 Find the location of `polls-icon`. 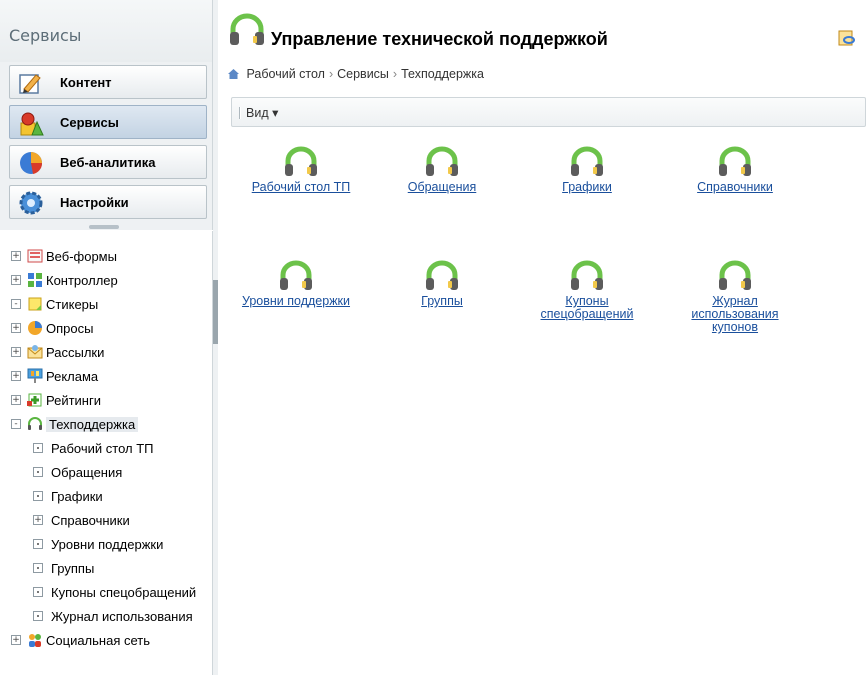

polls-icon is located at coordinates (35, 328).